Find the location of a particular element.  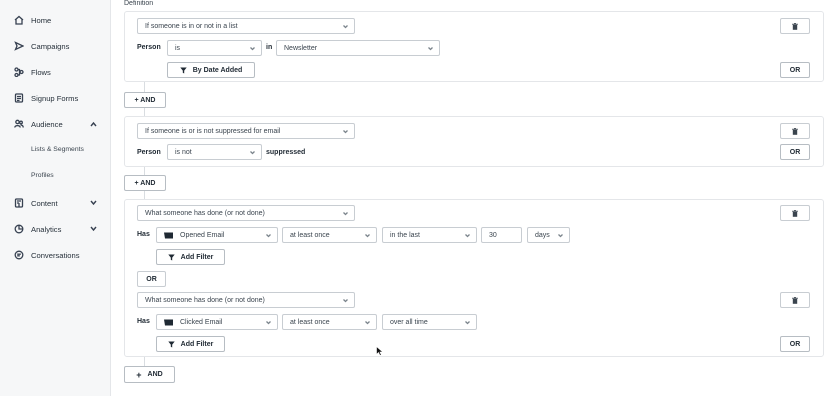

person-operator-select: is not is located at coordinates (214, 152).